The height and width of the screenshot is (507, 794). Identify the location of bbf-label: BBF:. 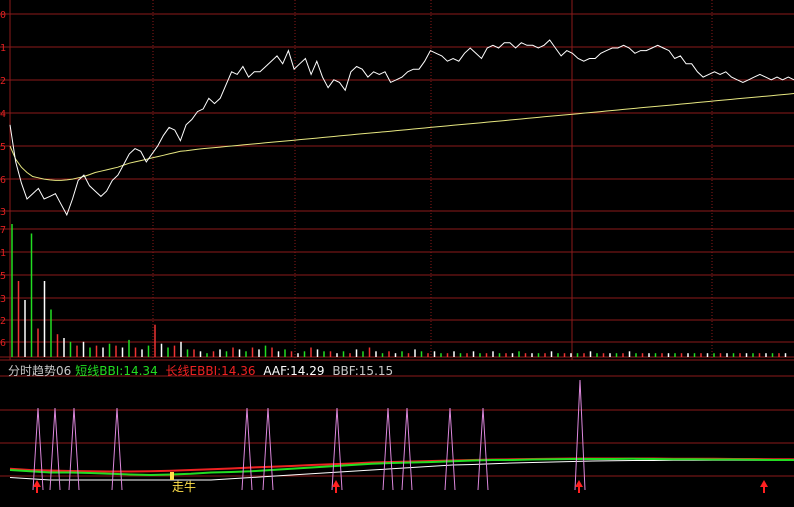
(345, 371).